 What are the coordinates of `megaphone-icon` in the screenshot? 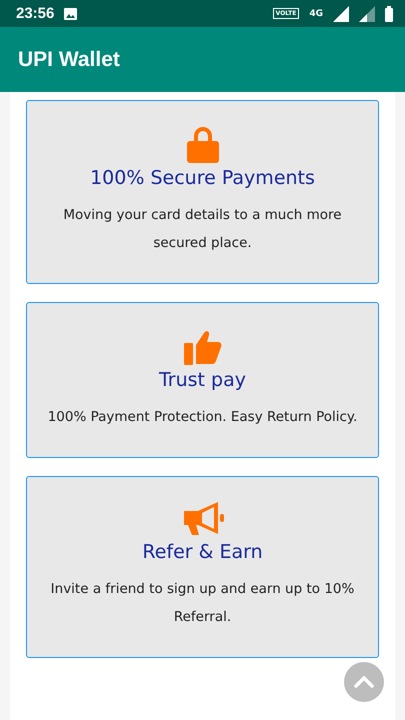 It's located at (203, 519).